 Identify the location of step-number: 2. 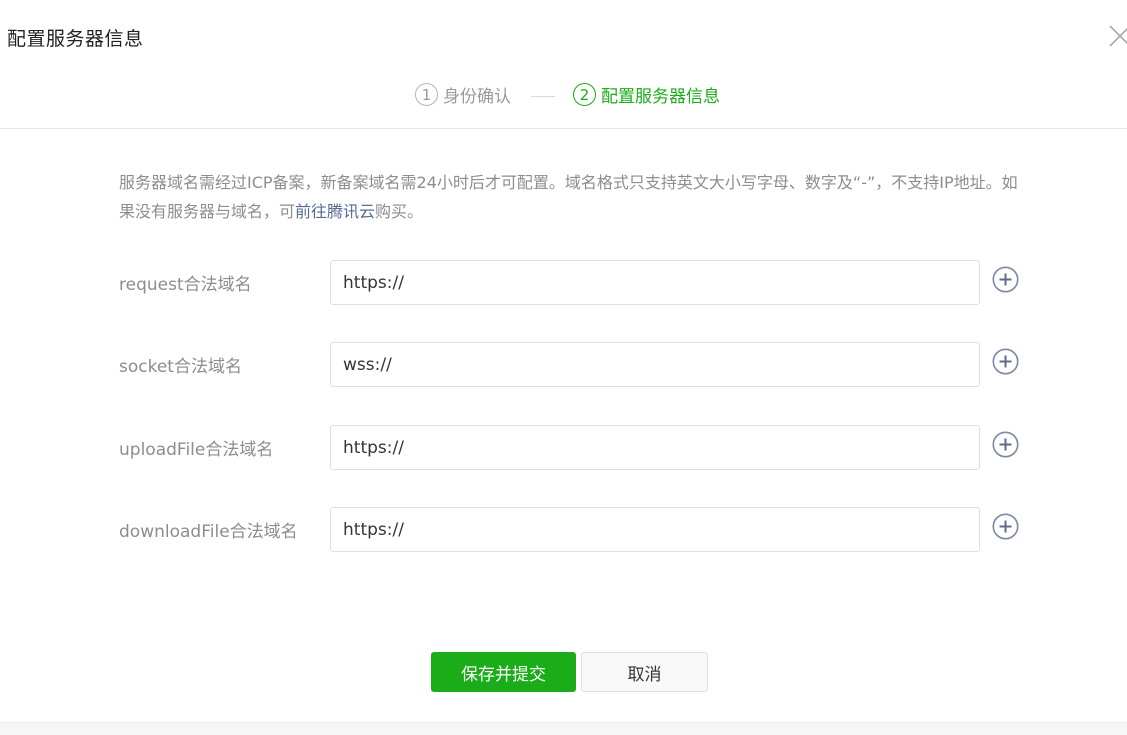
(584, 94).